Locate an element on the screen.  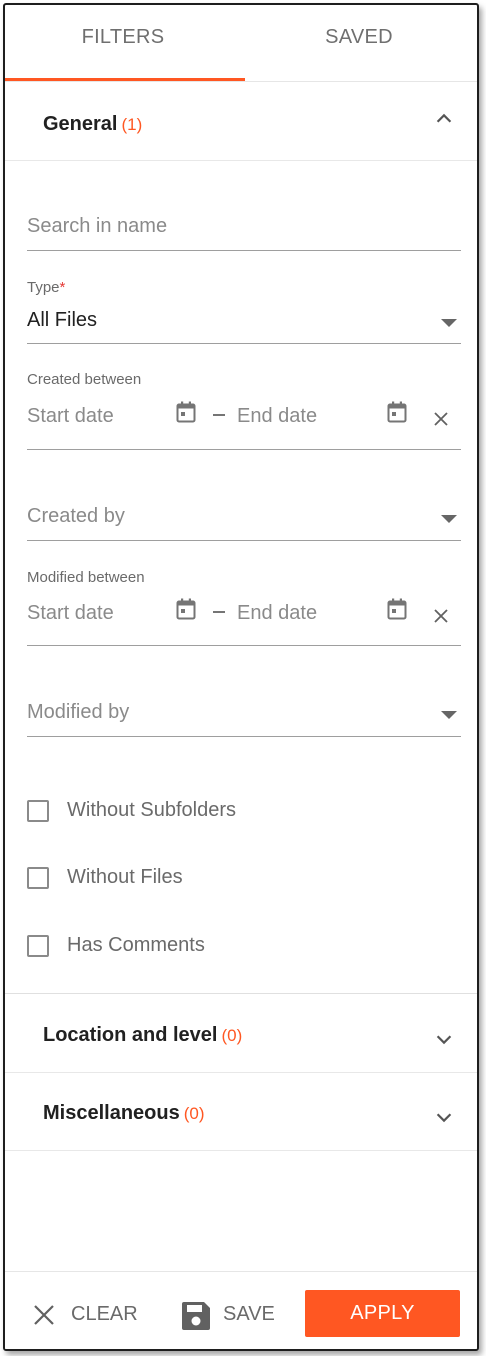
section-location-count: (0) is located at coordinates (232, 1035).